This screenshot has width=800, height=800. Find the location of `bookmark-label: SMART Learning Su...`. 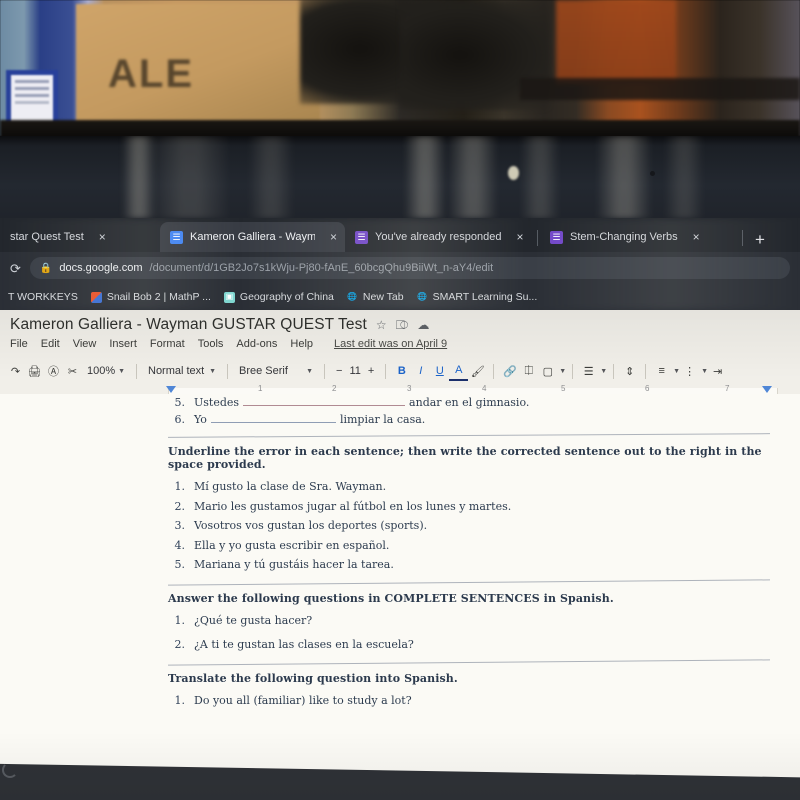

bookmark-label: SMART Learning Su... is located at coordinates (485, 297).